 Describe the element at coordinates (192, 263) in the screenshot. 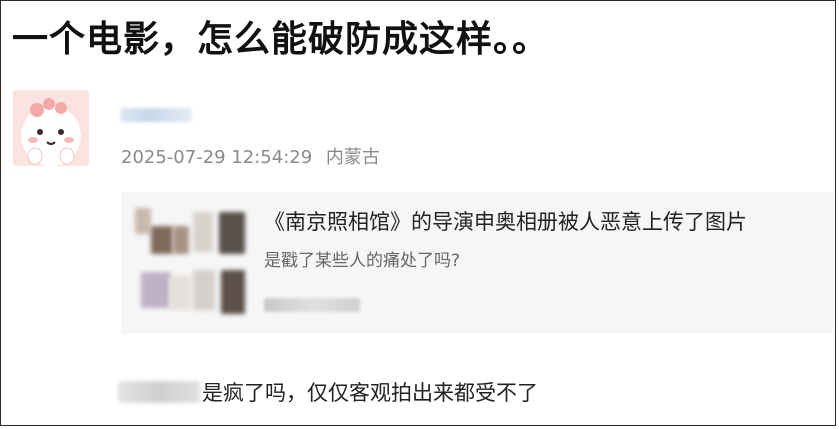

I see `card-thumbnail-grid` at that location.